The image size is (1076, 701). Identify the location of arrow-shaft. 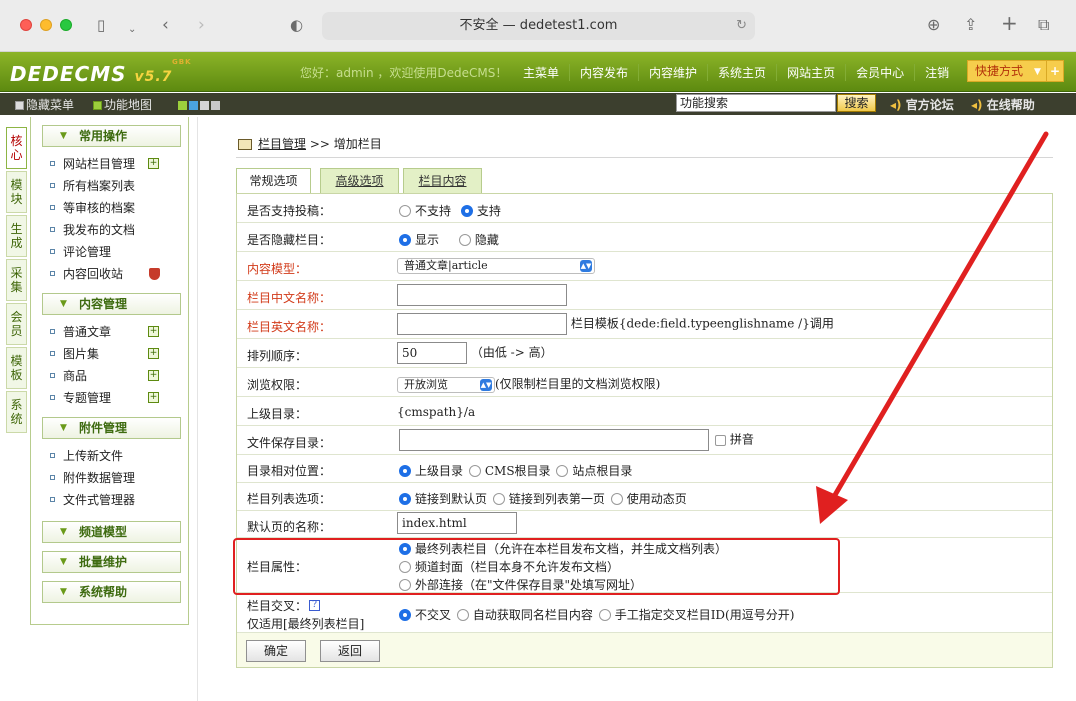
(940, 314).